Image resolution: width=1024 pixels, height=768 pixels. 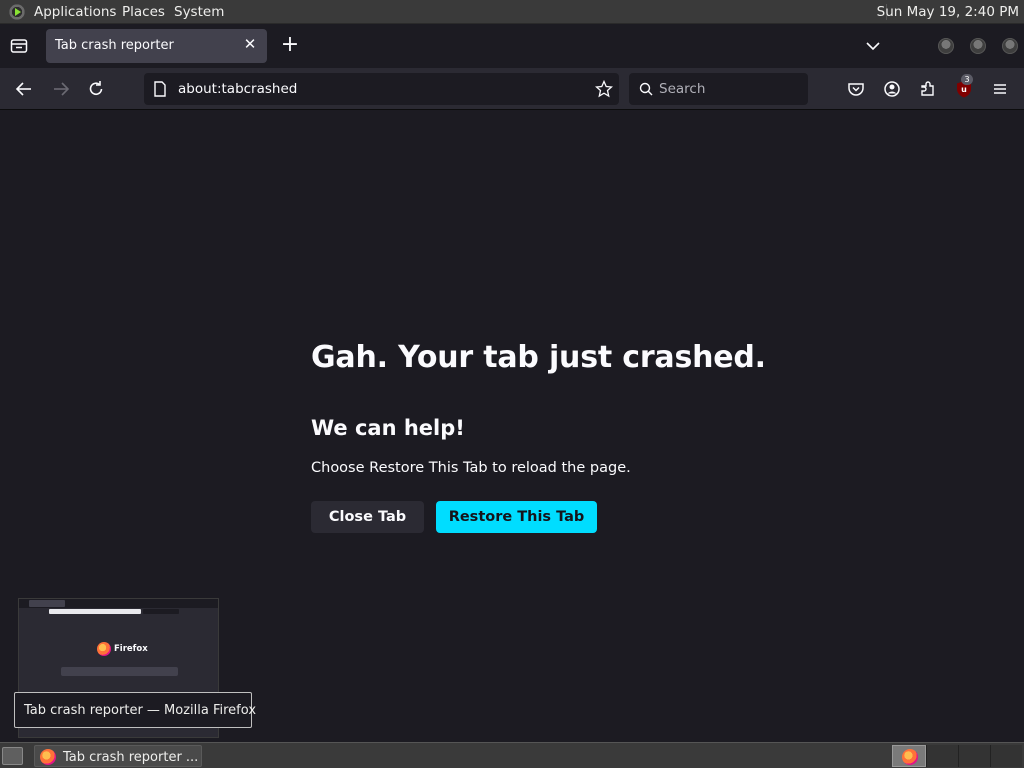 I want to click on help-subheading: We can help!, so click(x=388, y=428).